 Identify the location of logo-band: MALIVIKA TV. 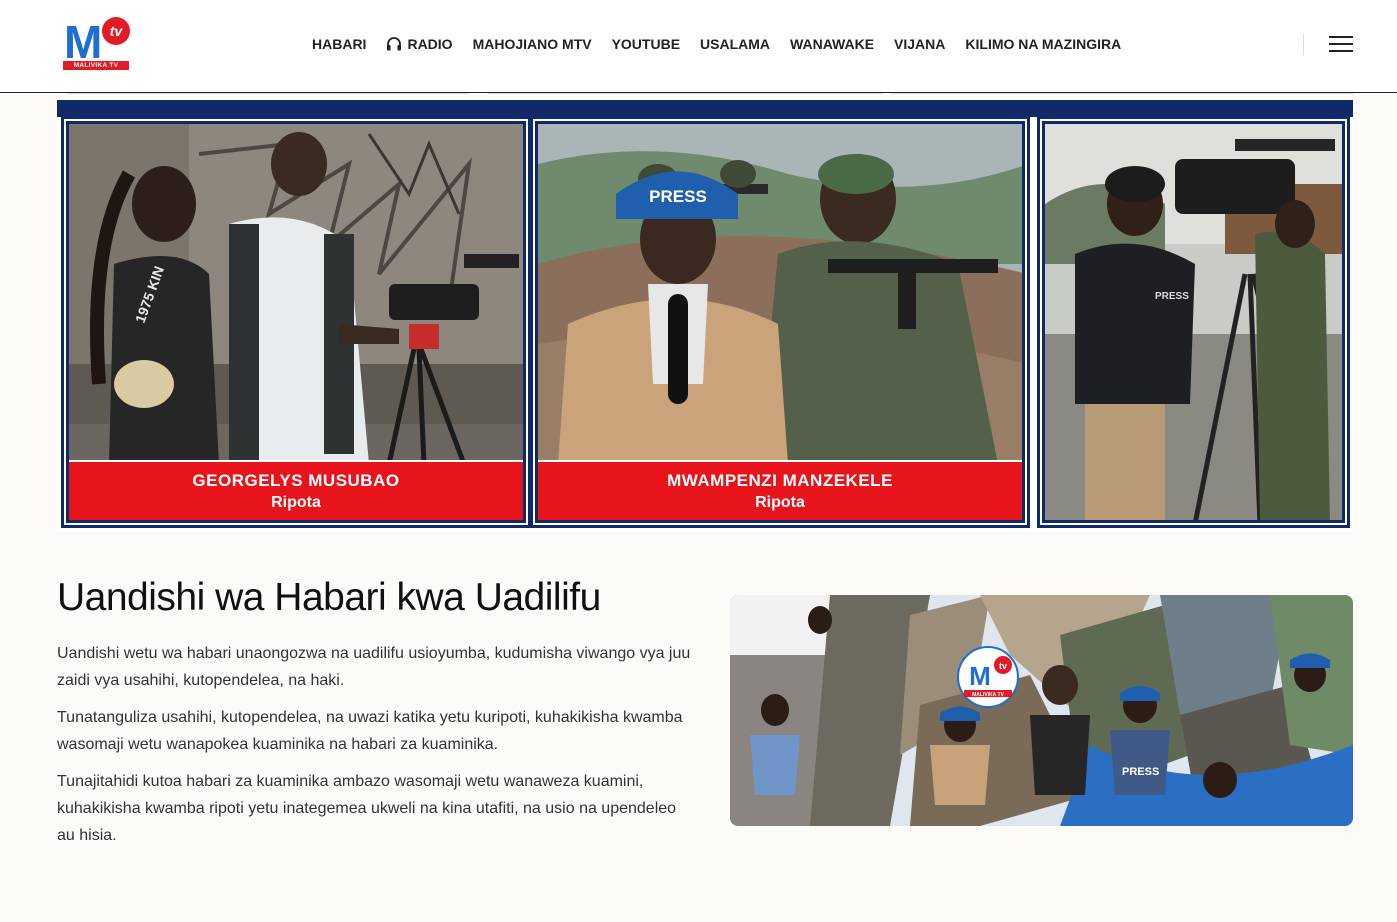
(96, 65).